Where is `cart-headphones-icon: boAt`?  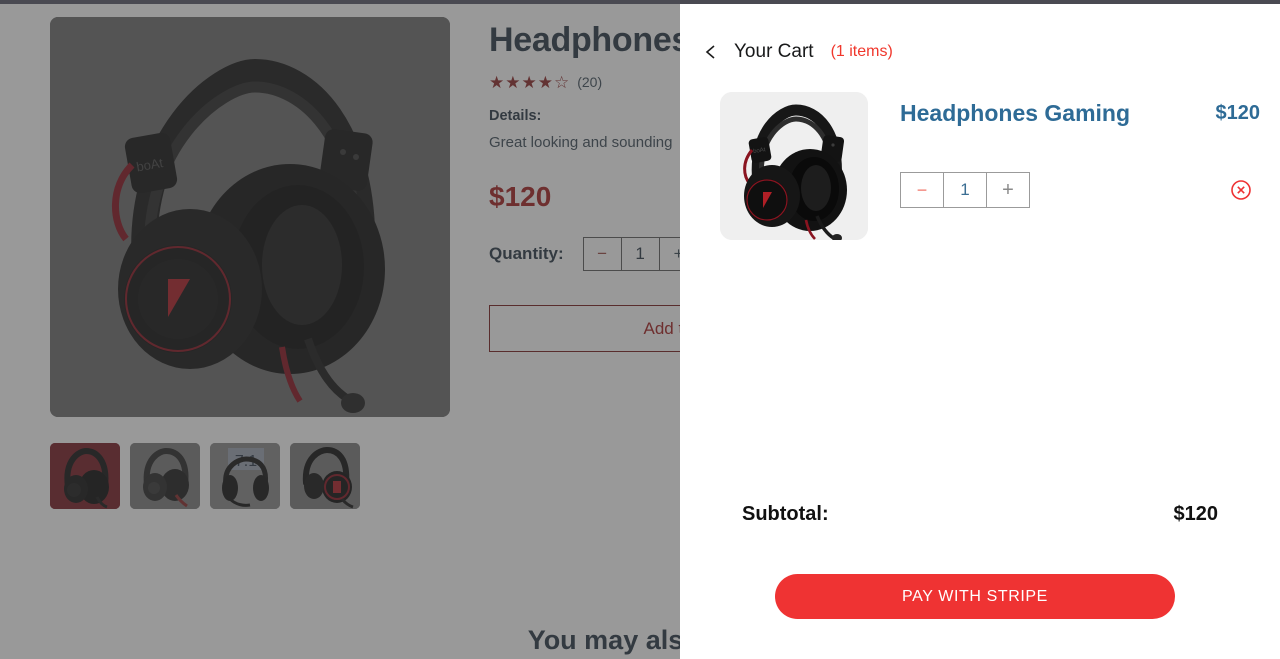
cart-headphones-icon: boAt is located at coordinates (794, 166).